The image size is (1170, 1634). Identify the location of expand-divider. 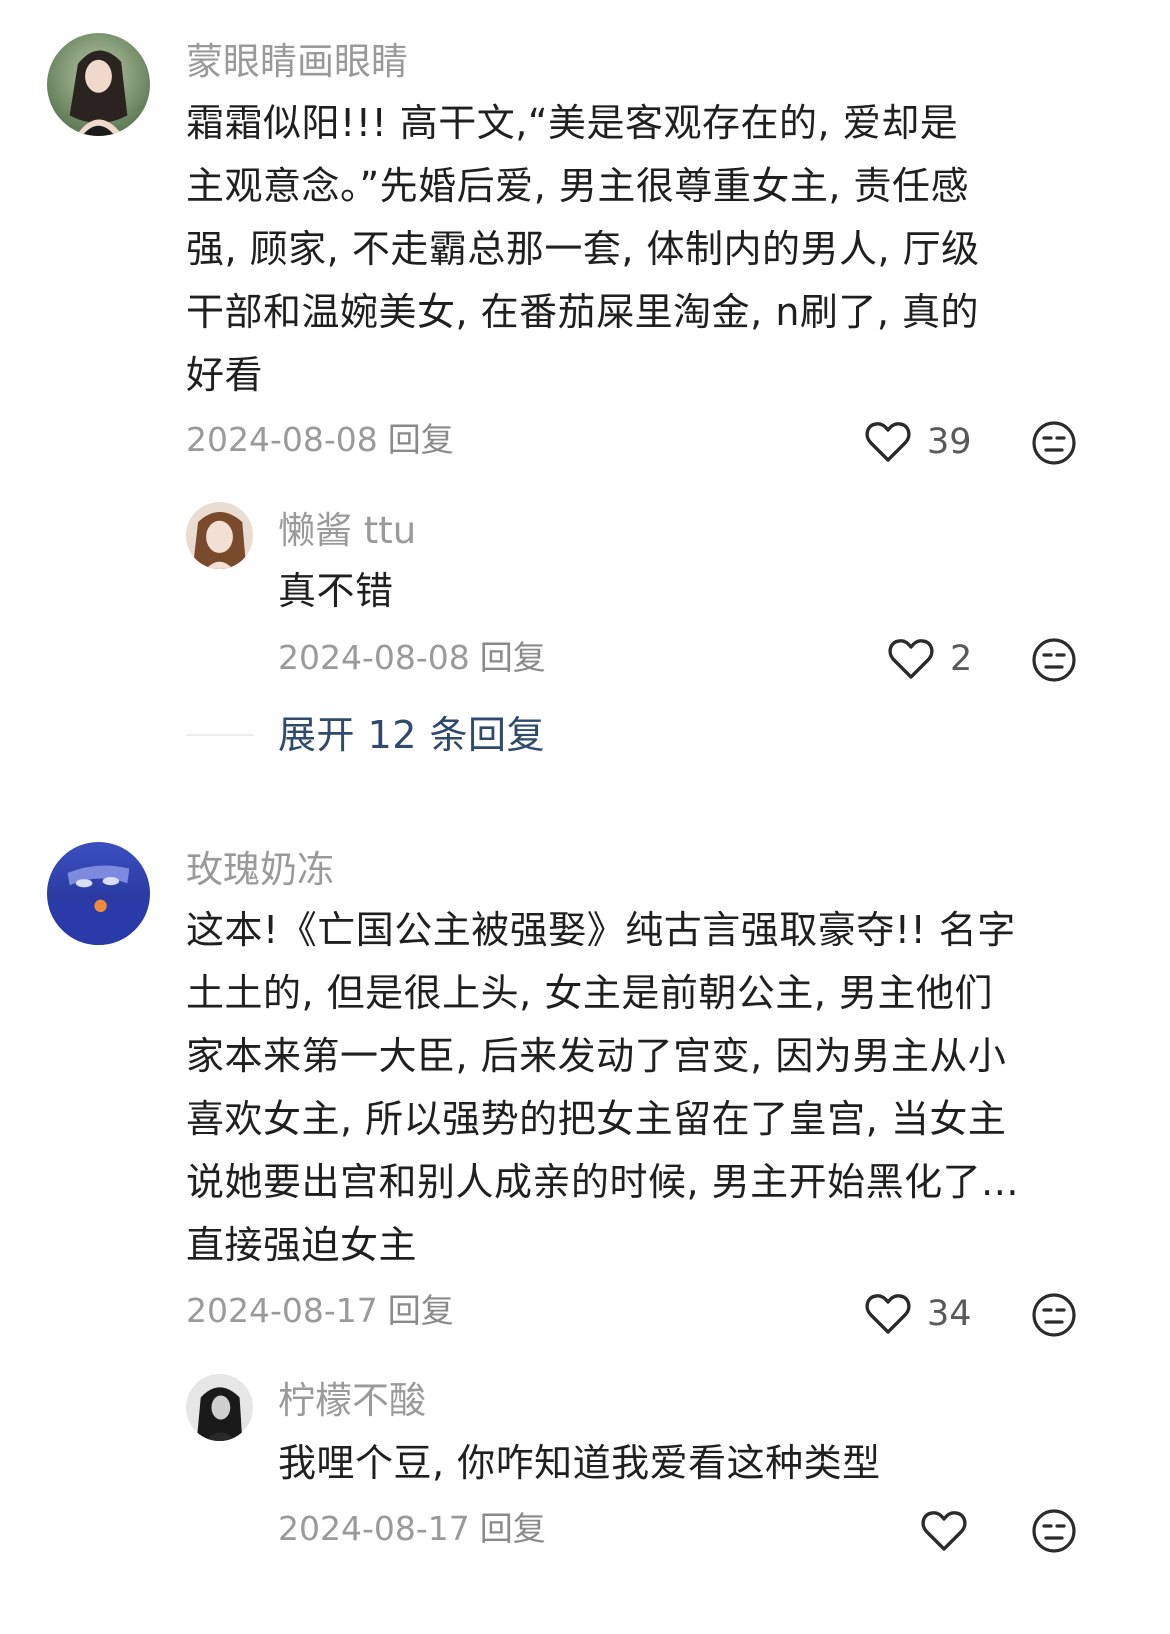
(220, 735).